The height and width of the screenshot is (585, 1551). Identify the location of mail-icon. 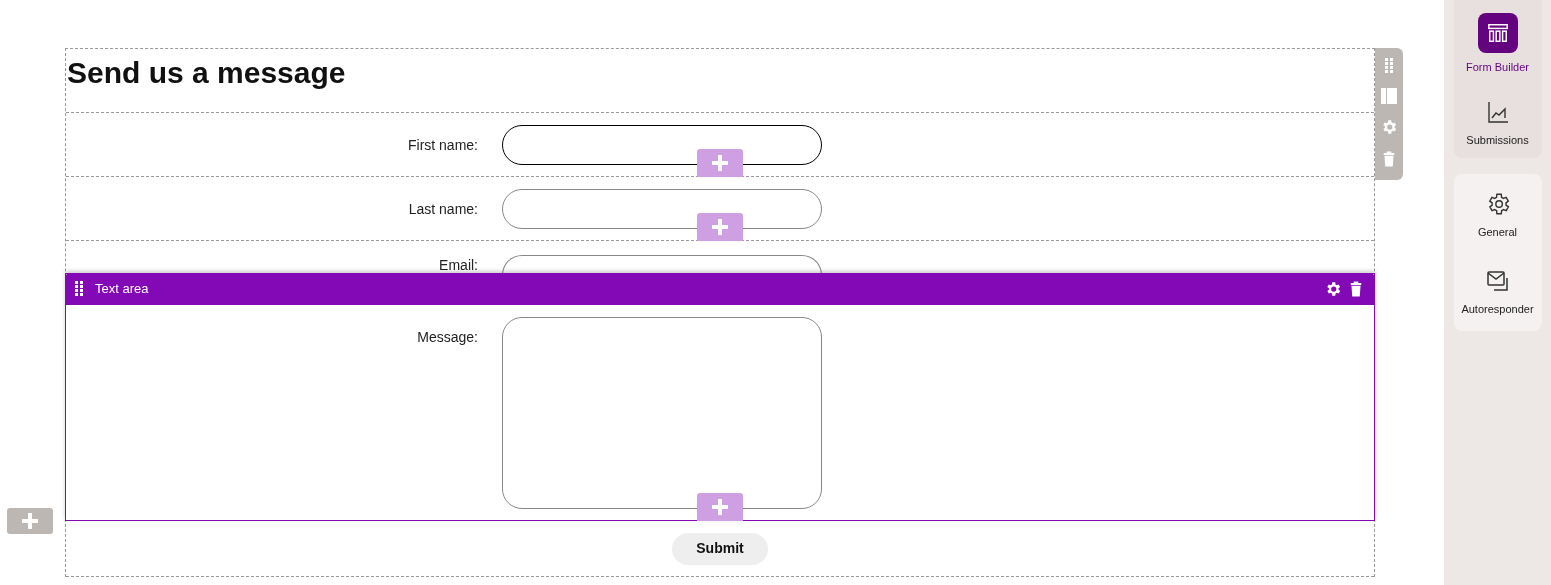
(1497, 280).